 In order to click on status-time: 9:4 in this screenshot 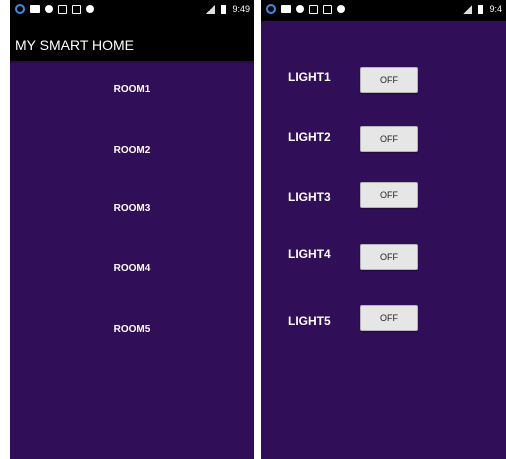, I will do `click(495, 9)`.